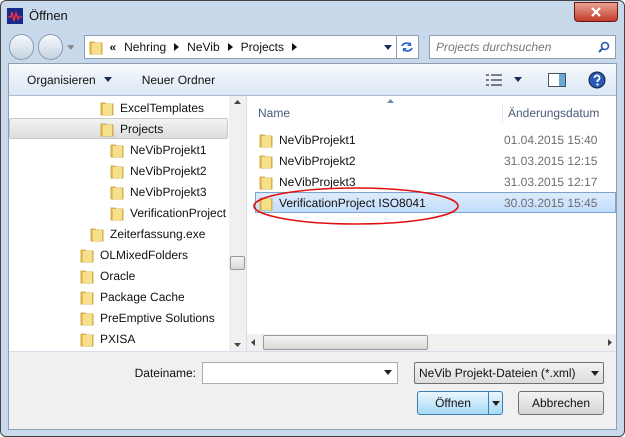 This screenshot has width=625, height=437. I want to click on file-name: NeVibProjekt1, so click(380, 139).